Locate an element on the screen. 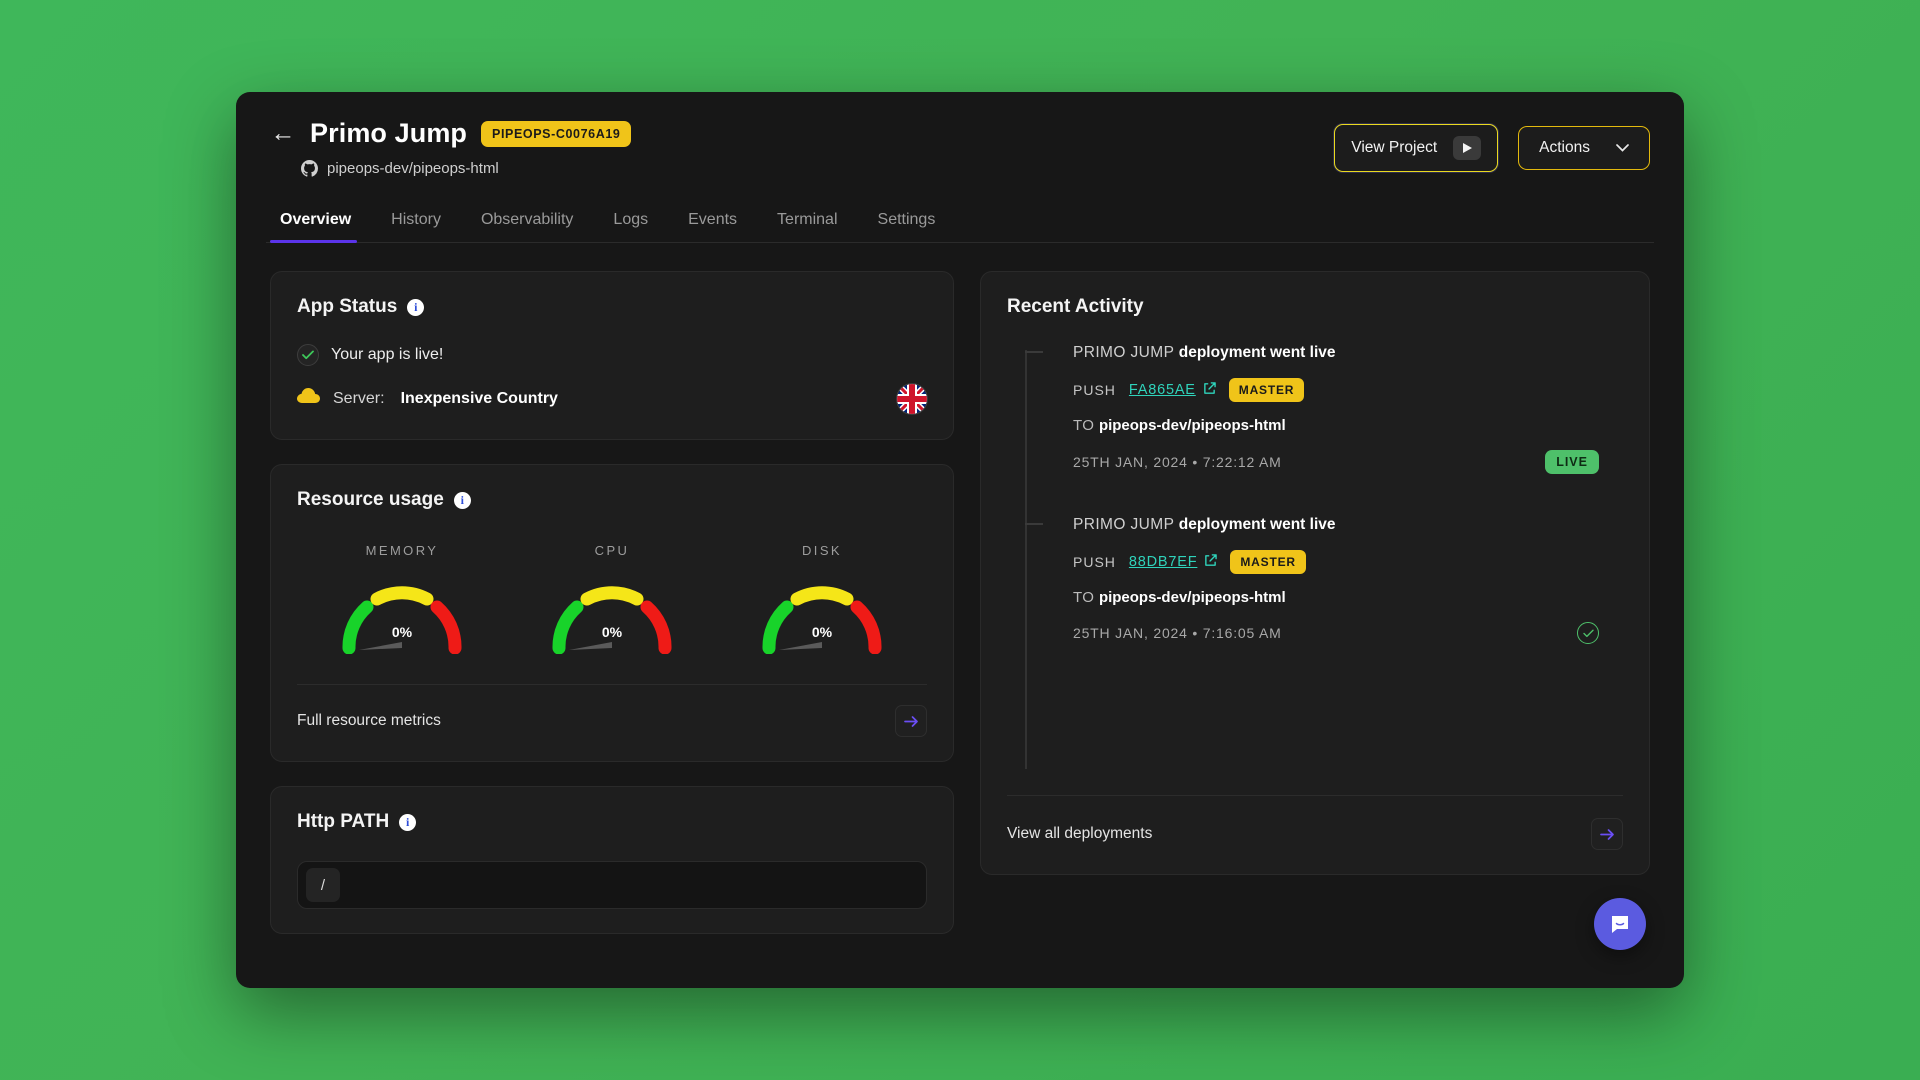  actions-button: Actions is located at coordinates (1584, 148).